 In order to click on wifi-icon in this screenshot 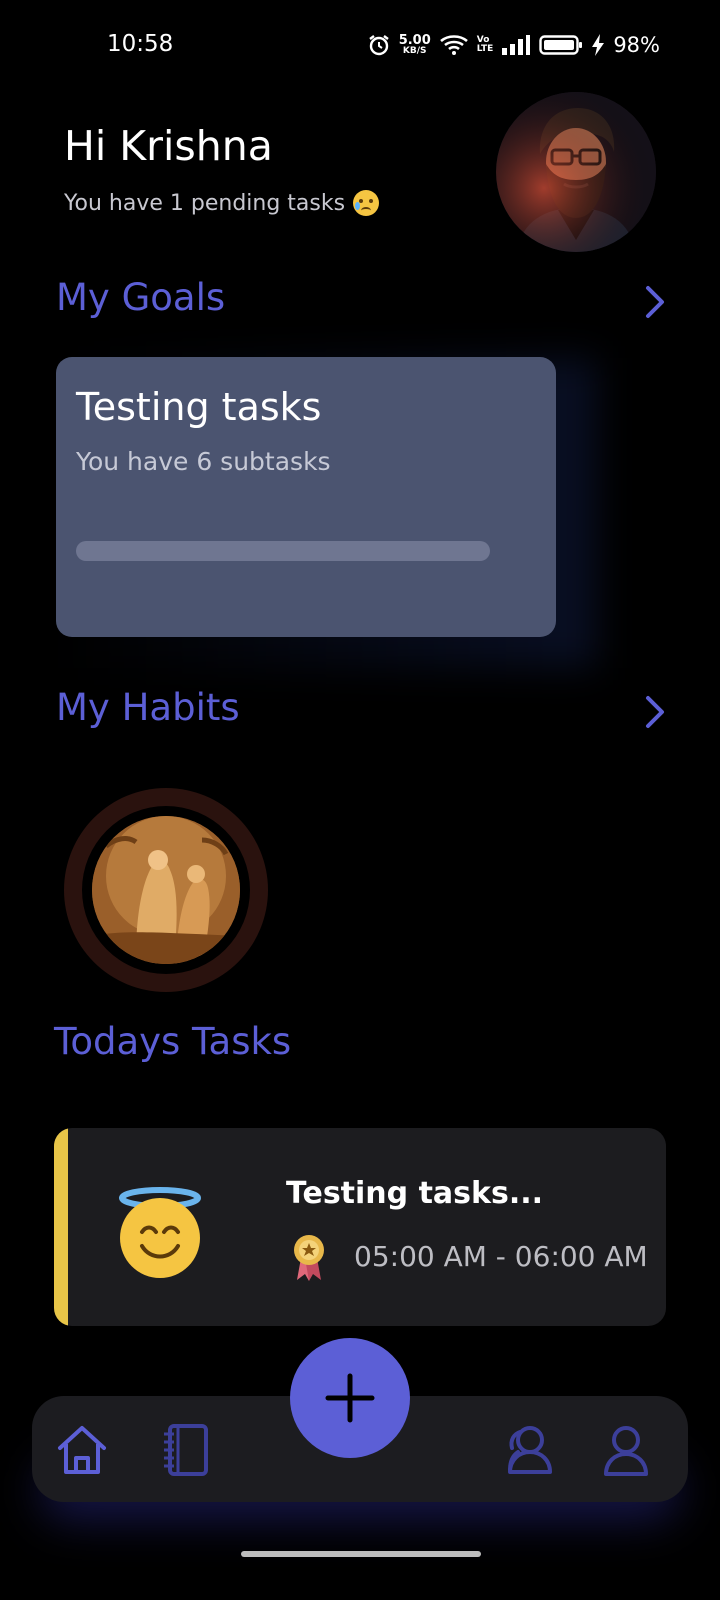, I will do `click(453, 45)`.